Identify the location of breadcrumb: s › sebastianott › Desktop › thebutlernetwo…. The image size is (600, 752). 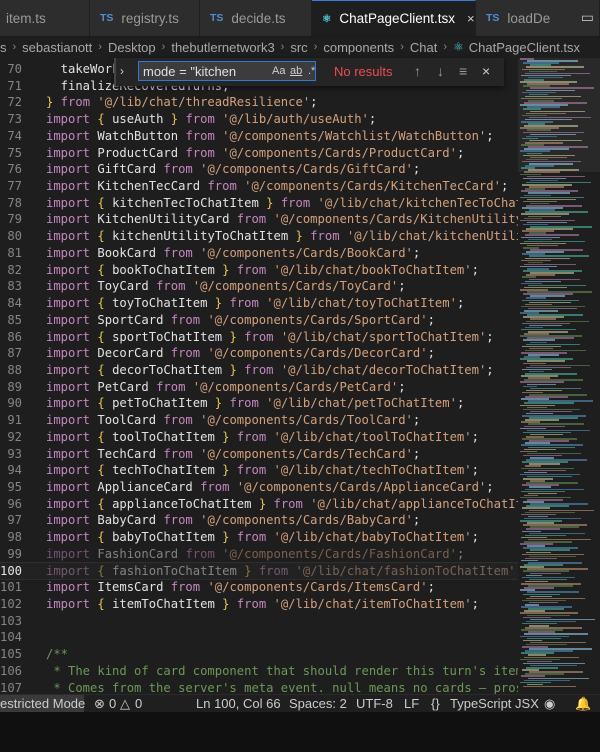
(300, 47).